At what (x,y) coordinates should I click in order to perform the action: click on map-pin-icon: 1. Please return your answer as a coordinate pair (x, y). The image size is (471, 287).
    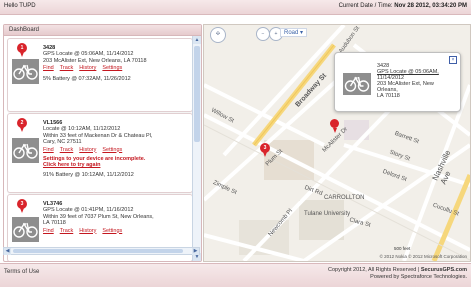
    Looking at the image, I should click on (22, 50).